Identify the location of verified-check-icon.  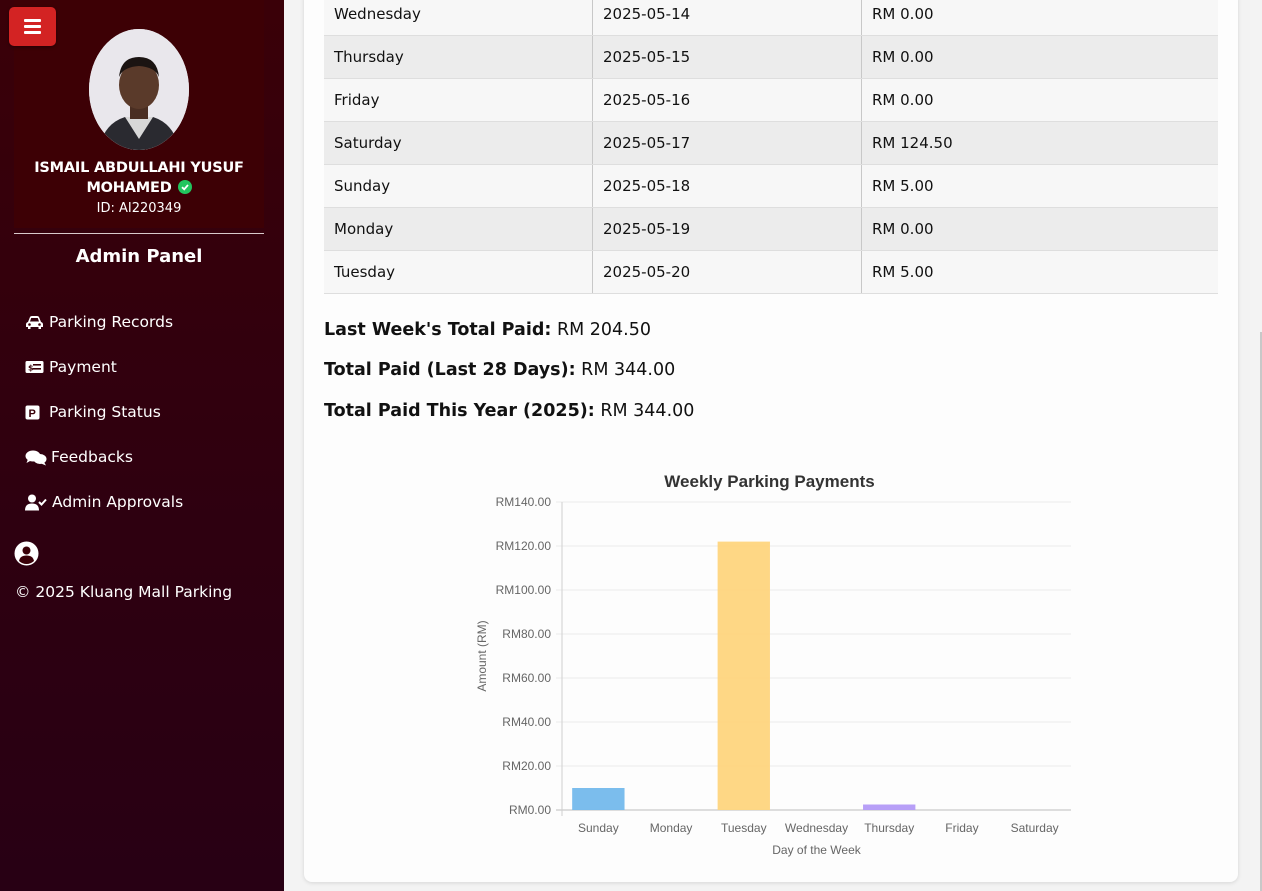
(184, 187).